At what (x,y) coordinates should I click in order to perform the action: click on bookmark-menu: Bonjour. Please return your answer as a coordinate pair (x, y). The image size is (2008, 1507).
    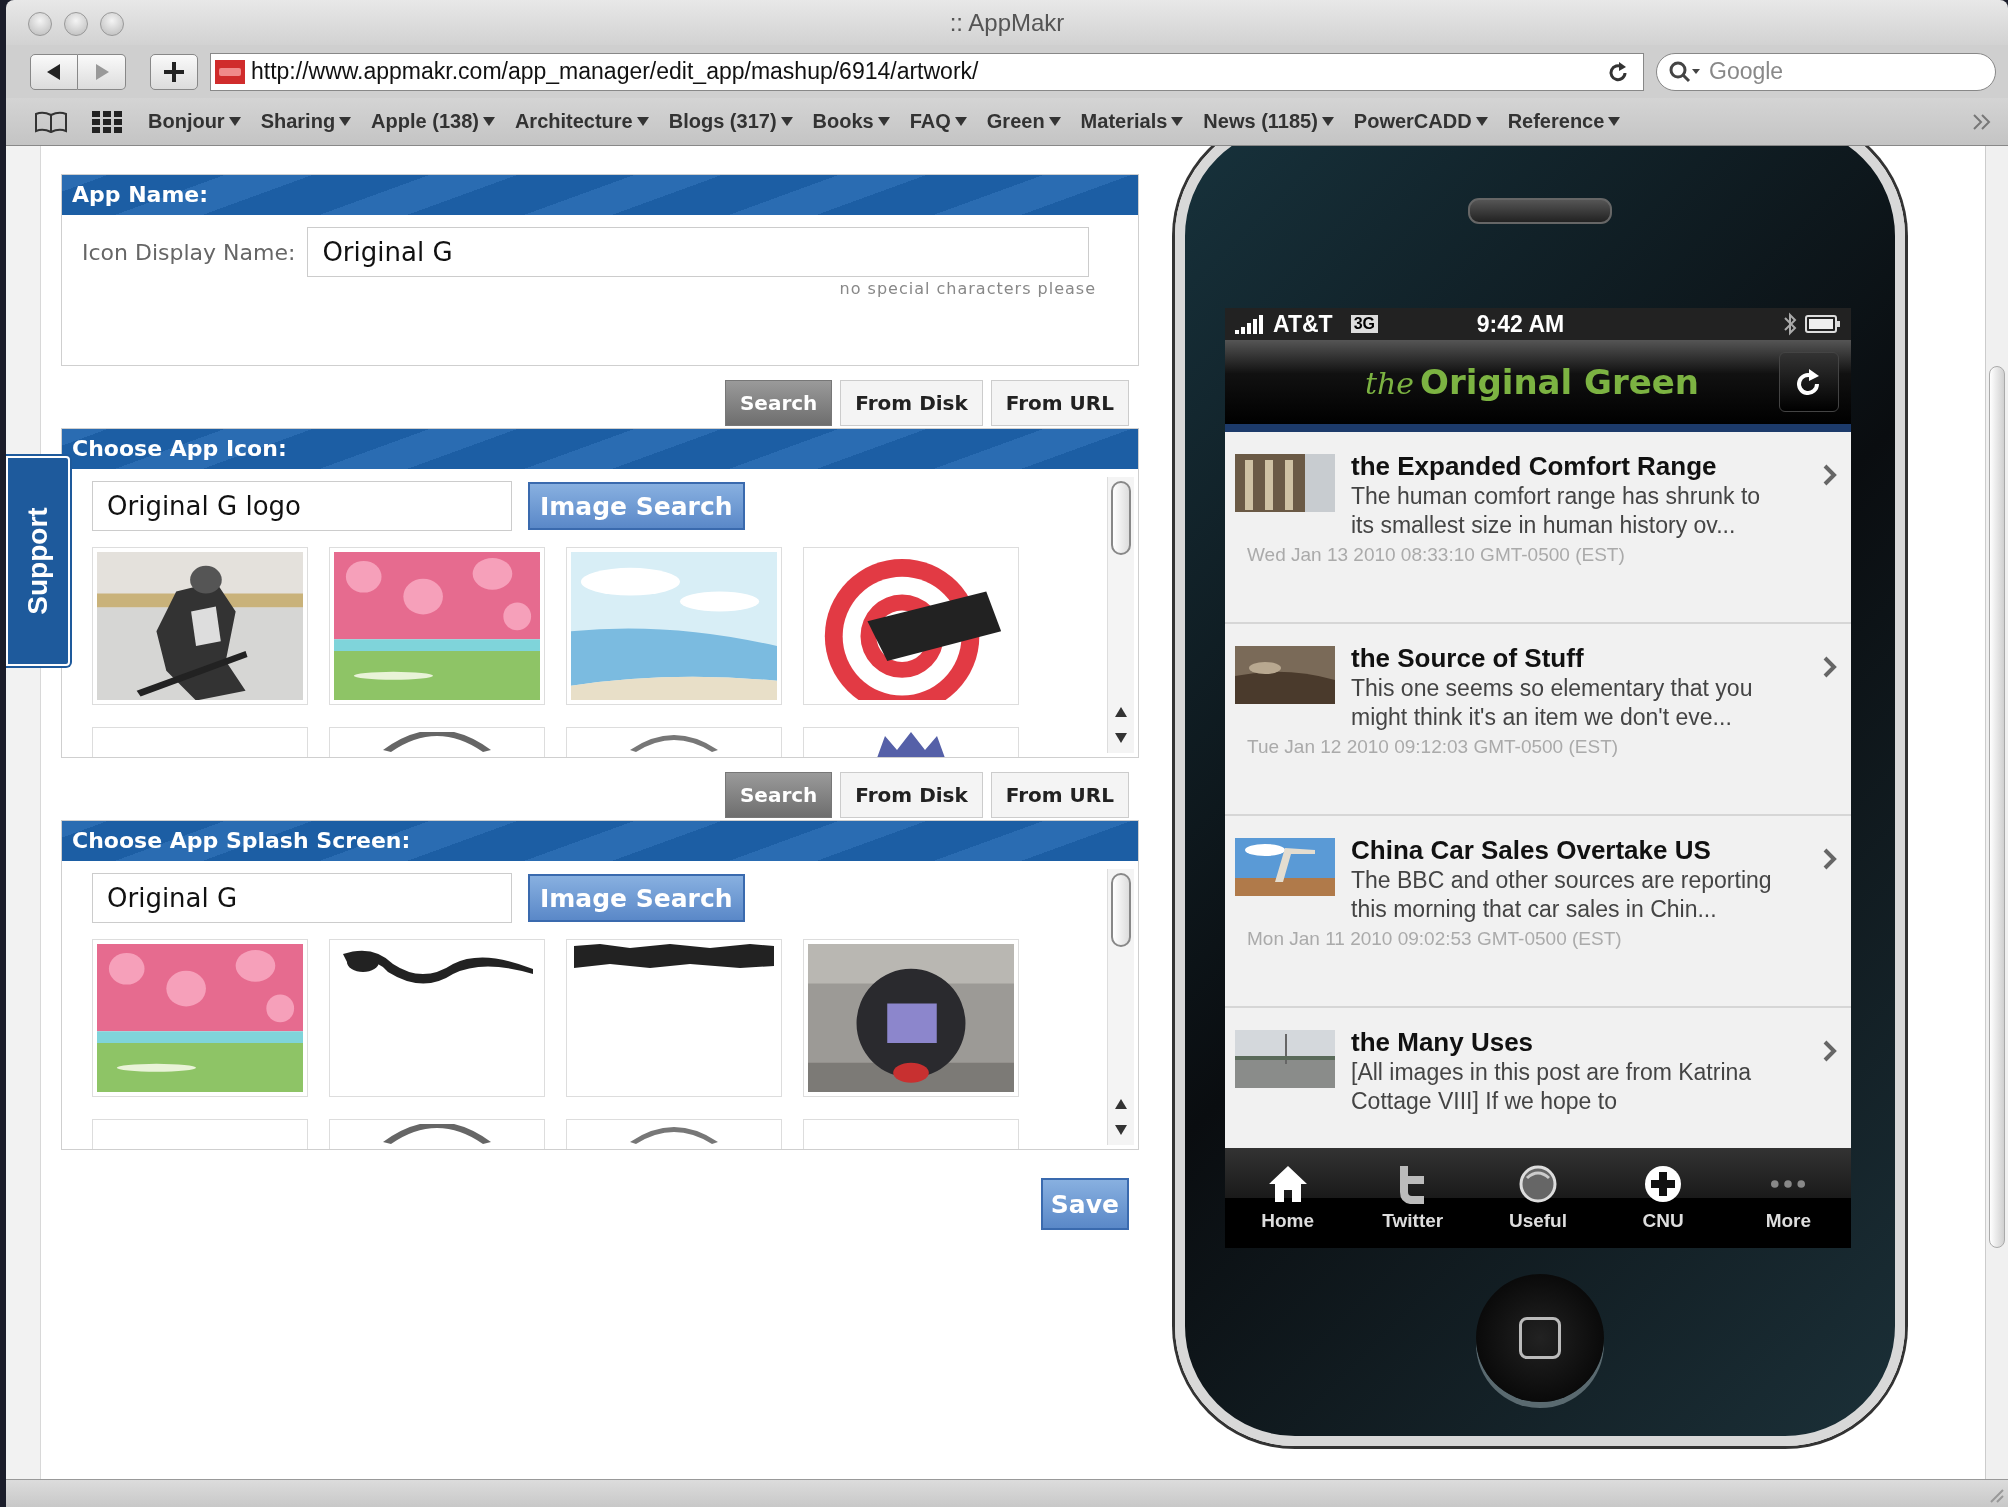
    Looking at the image, I should click on (194, 121).